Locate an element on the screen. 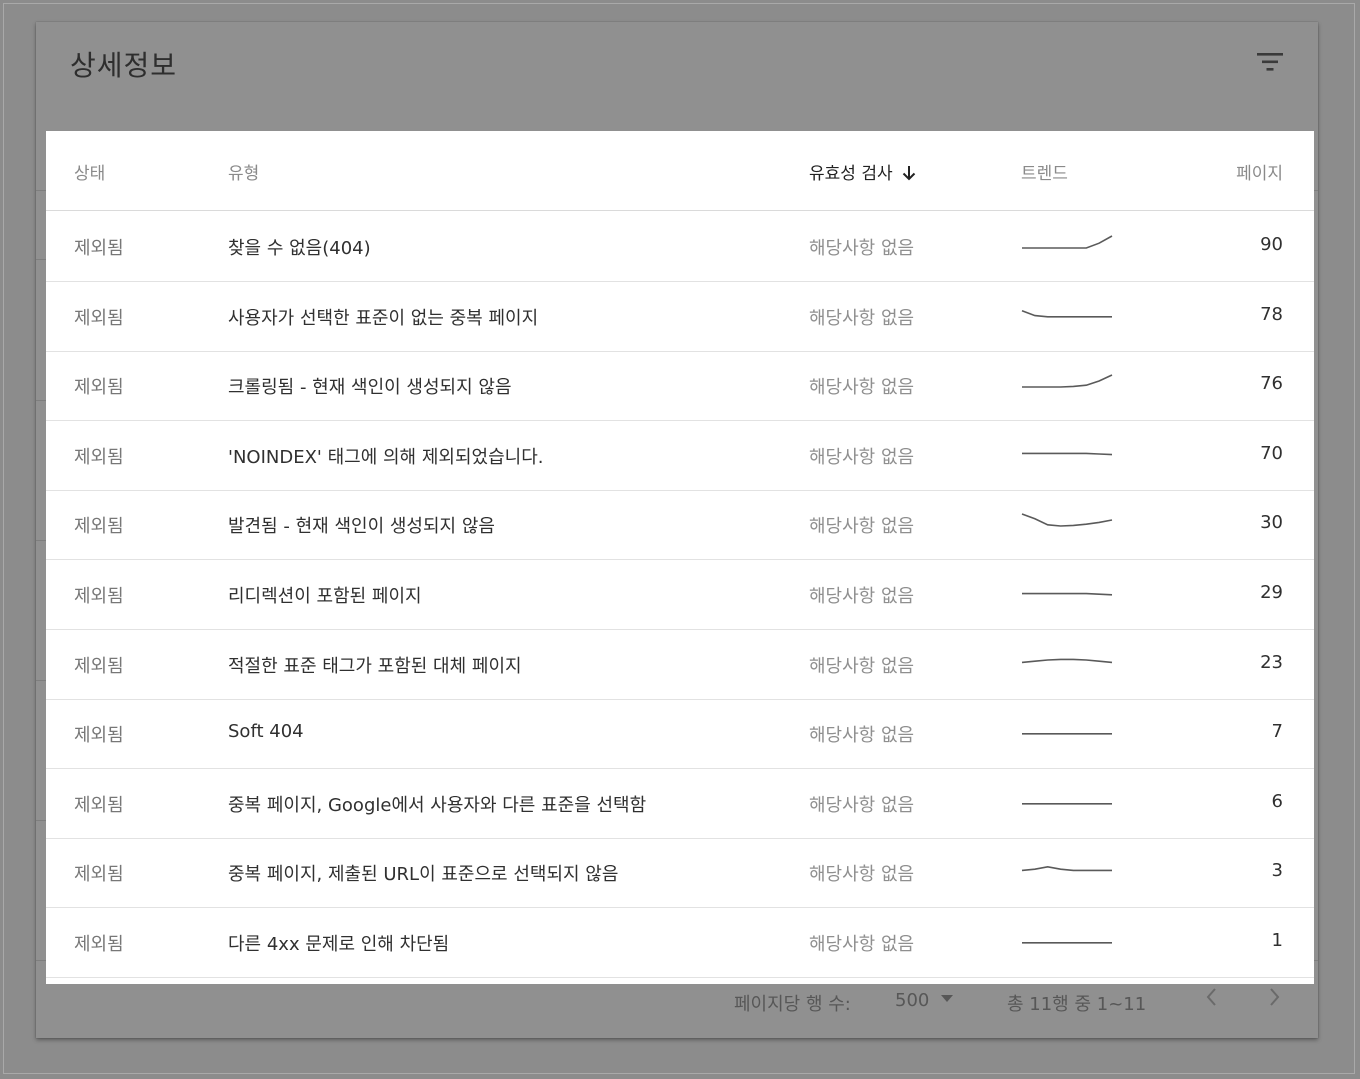 The height and width of the screenshot is (1079, 1360). header-validation-label: 유효성 검사 is located at coordinates (851, 174).